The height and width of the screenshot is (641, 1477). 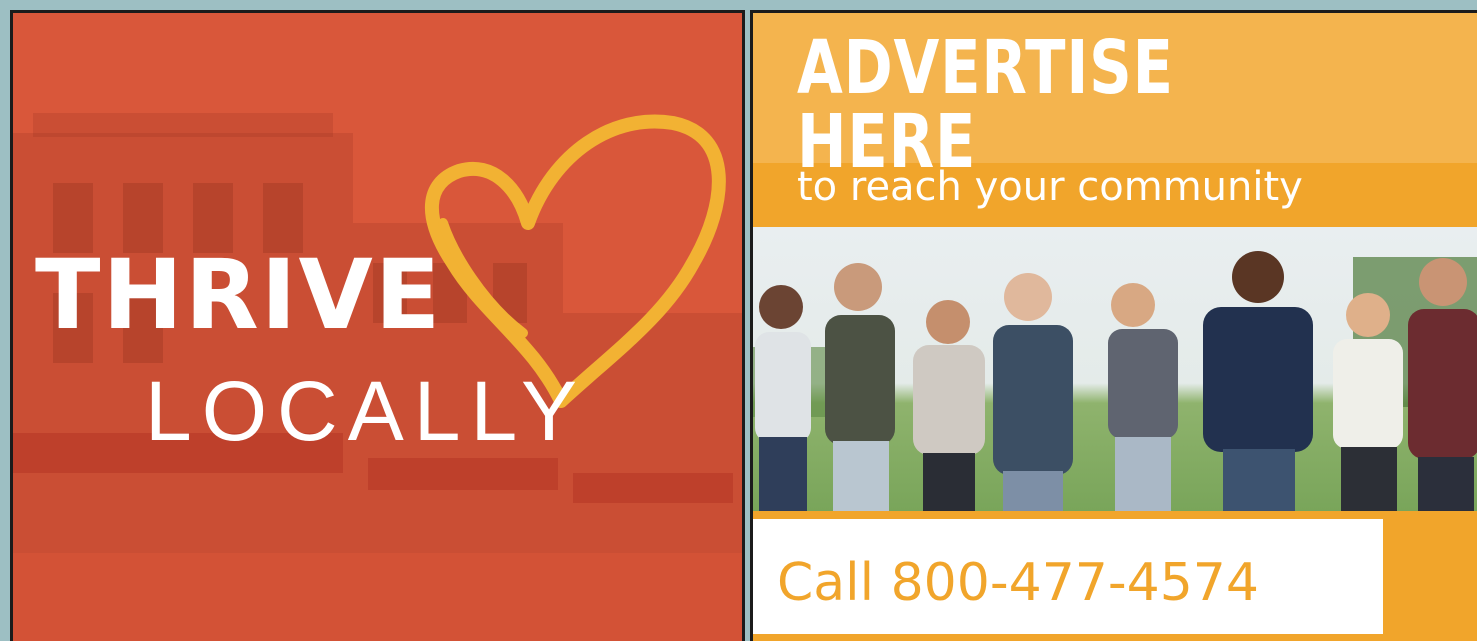 I want to click on phone-number: Call 800-477-4574, so click(x=1018, y=583).